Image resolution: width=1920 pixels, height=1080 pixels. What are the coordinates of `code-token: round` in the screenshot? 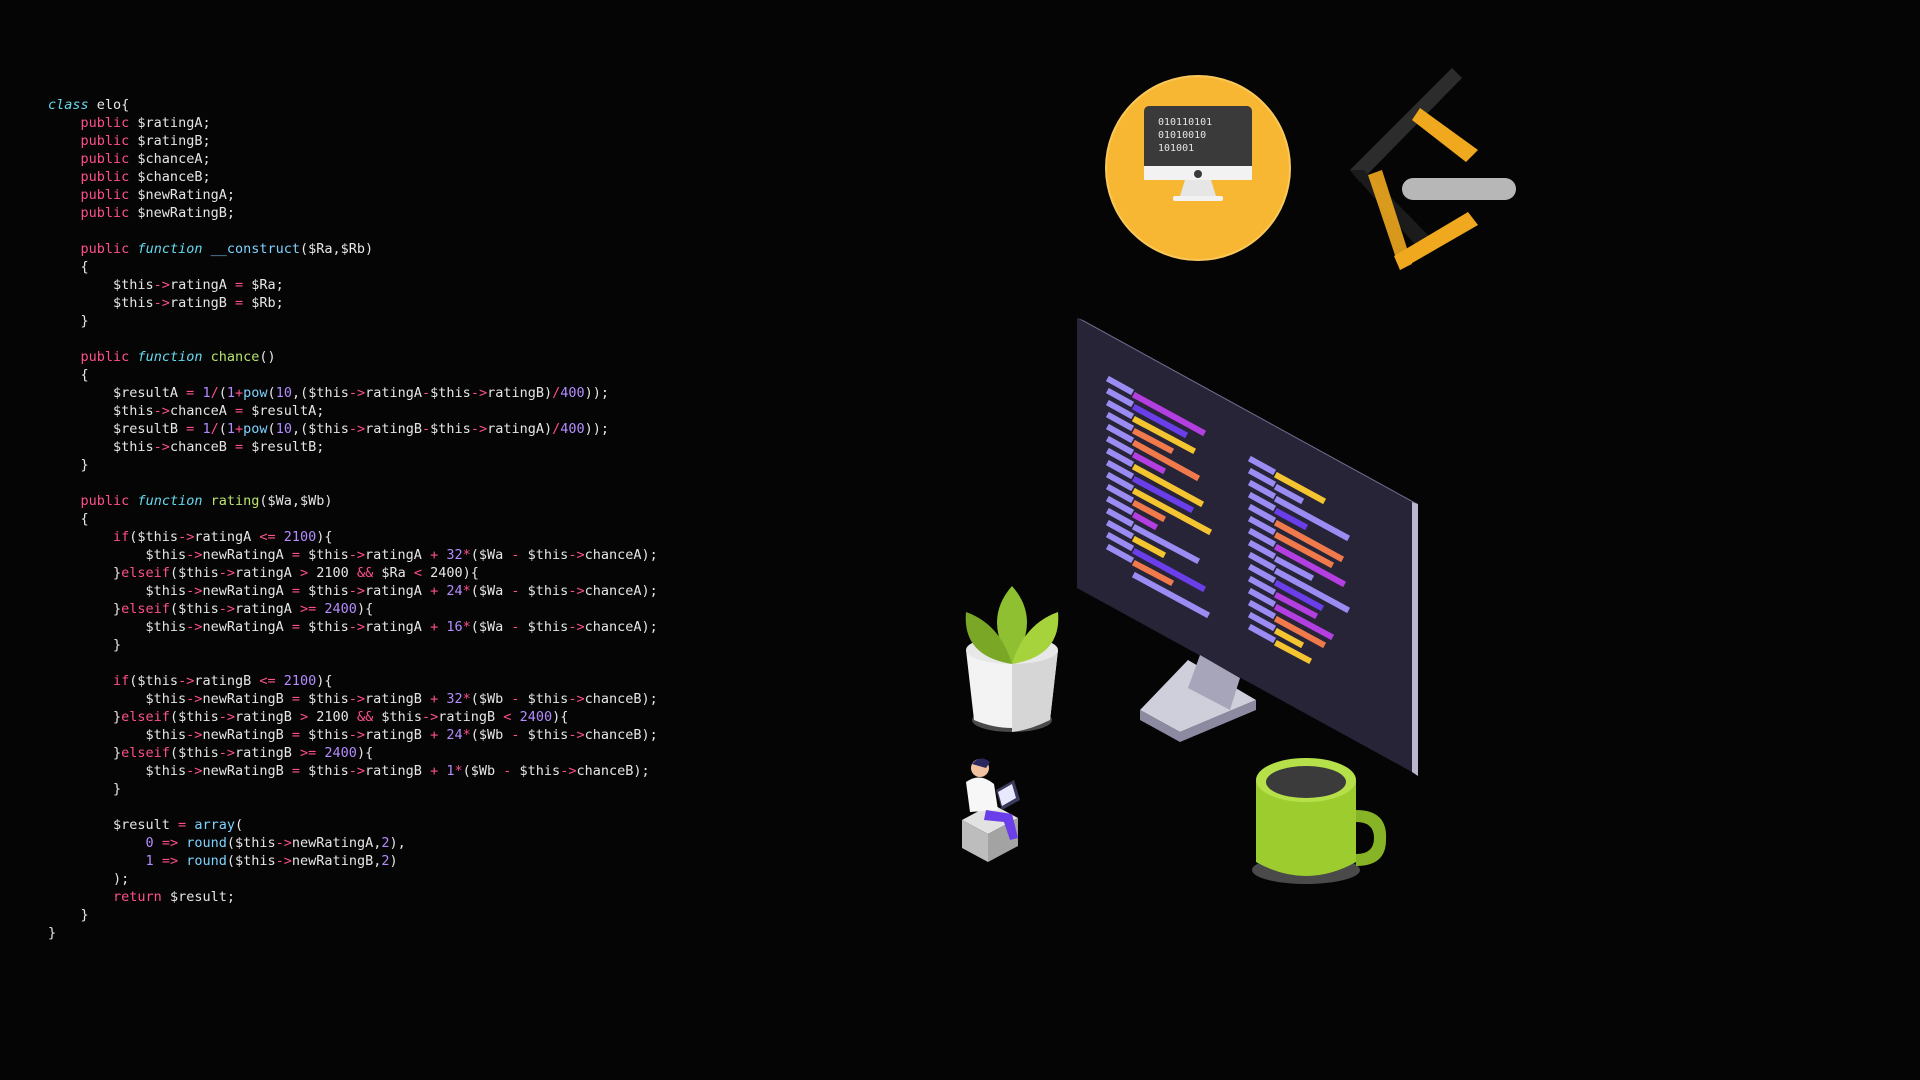 It's located at (206, 843).